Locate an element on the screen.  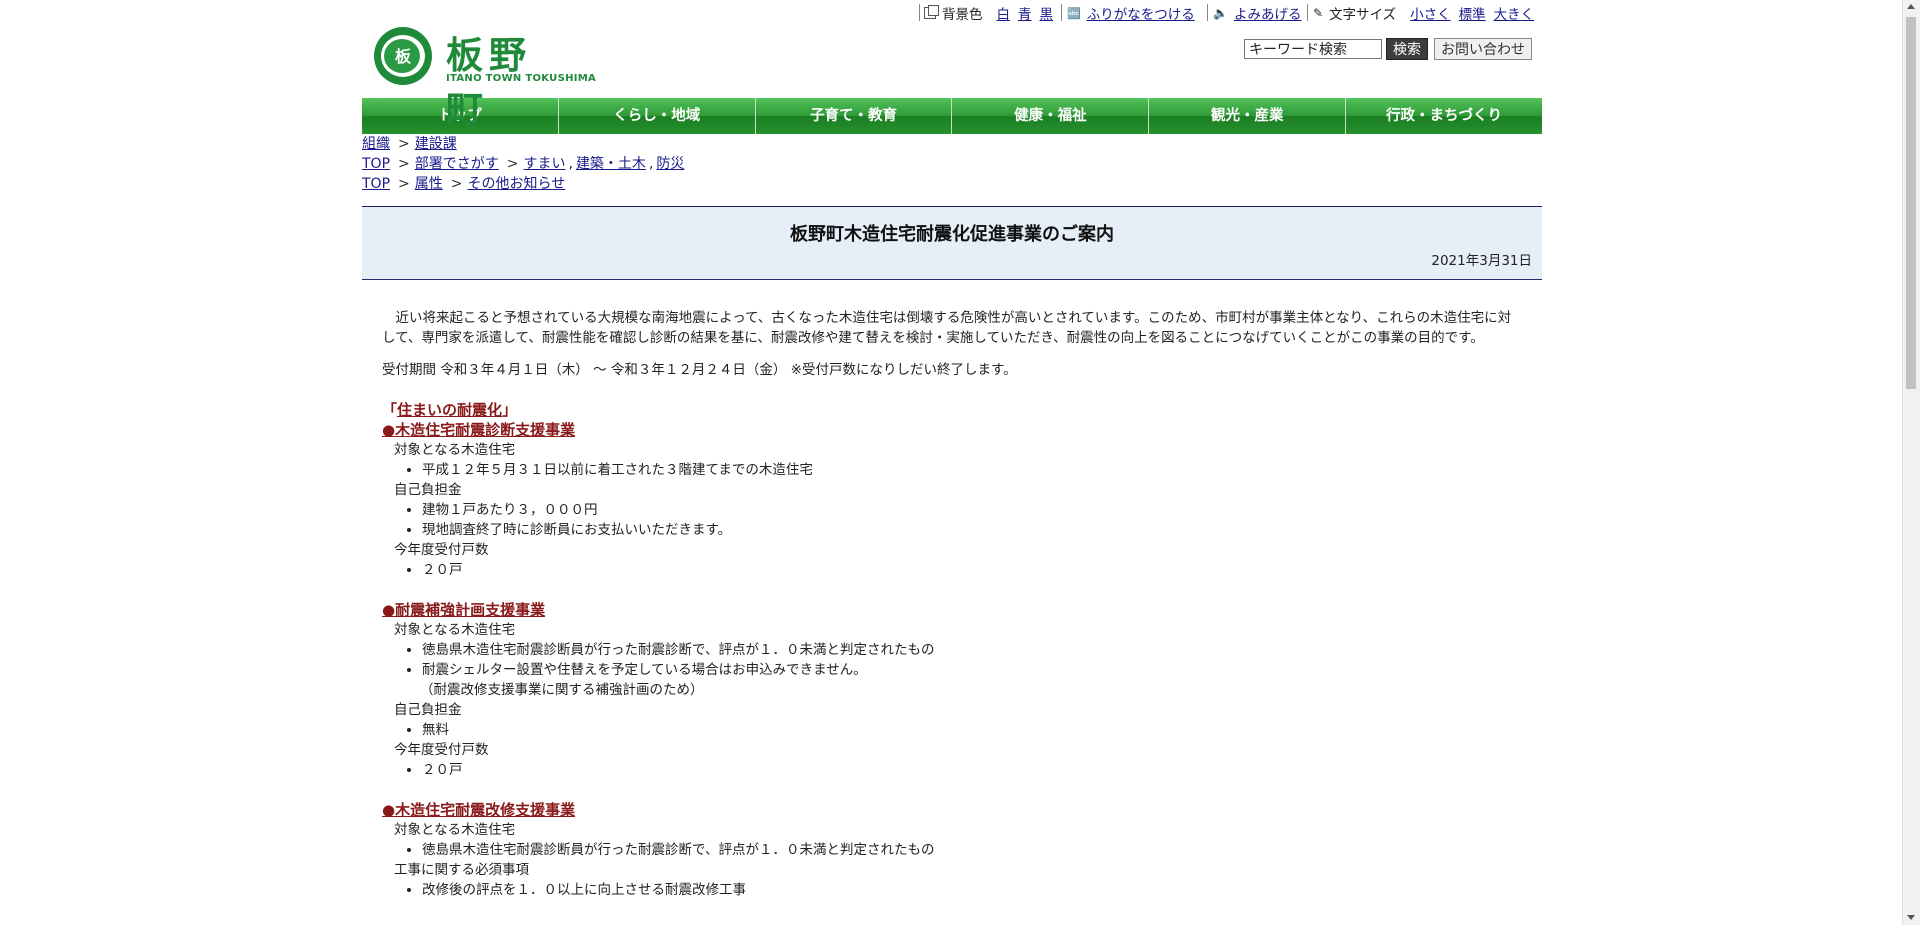
breadcrumb-row: TOP > 部署でさがす > すまい, 建築・土木, 防災 is located at coordinates (952, 164).